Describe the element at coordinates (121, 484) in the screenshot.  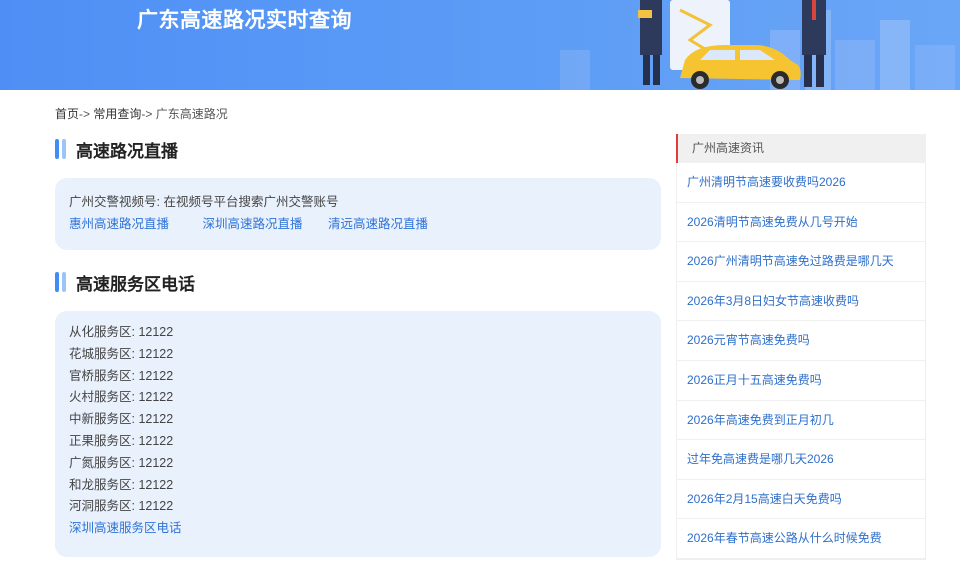
I see `service-item: 和龙服务区: 12122` at that location.